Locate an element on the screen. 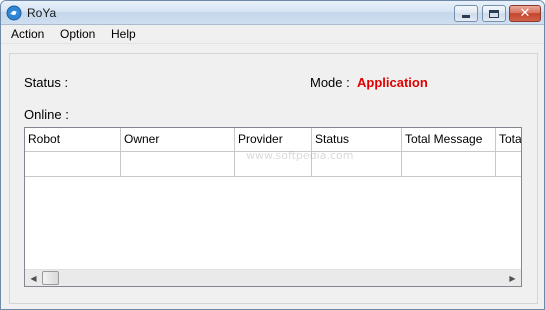  menu-help: Help is located at coordinates (123, 34).